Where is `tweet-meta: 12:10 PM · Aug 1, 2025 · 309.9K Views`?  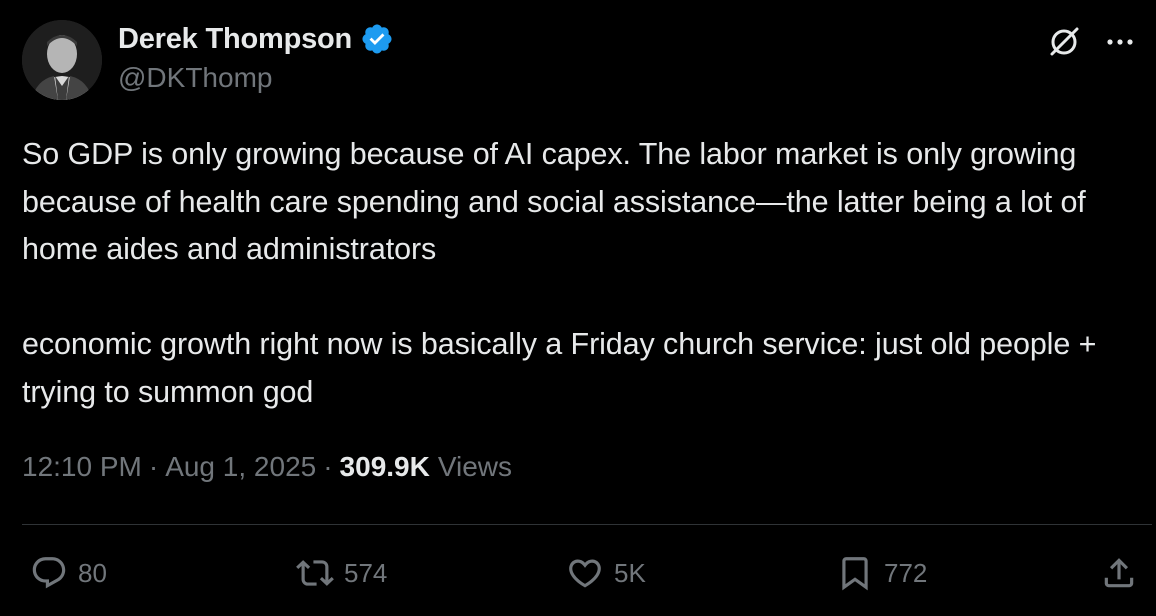 tweet-meta: 12:10 PM · Aug 1, 2025 · 309.9K Views is located at coordinates (267, 467).